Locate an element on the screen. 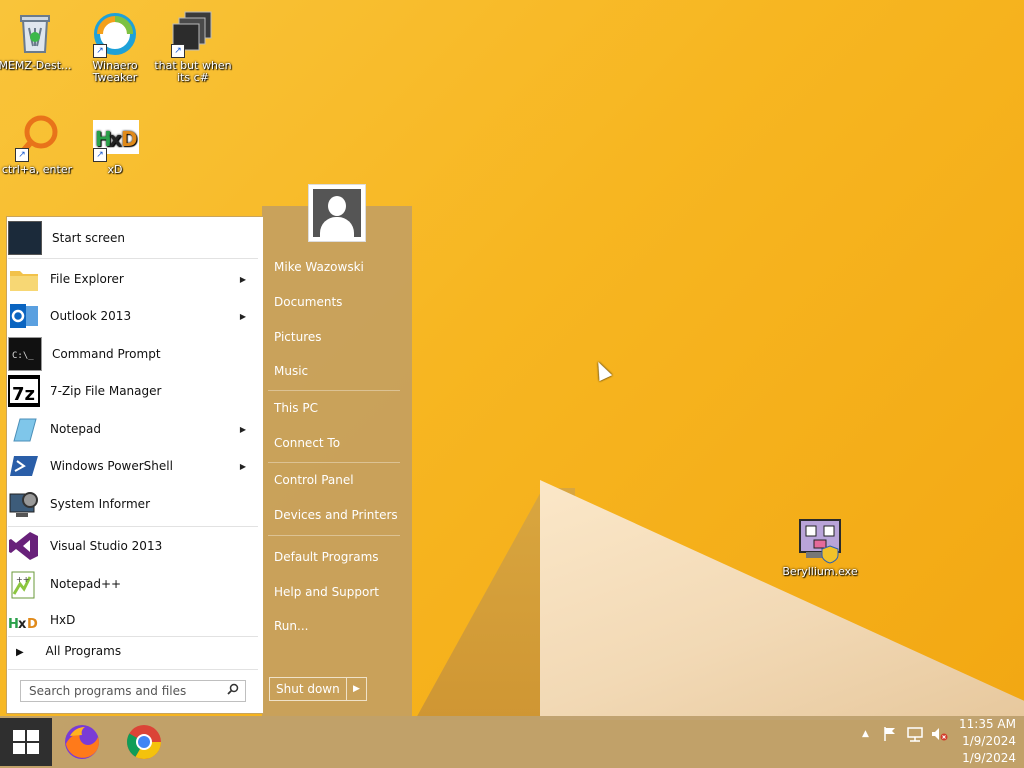 This screenshot has height=768, width=1024. clock-date: 1/9/2024 is located at coordinates (989, 741).